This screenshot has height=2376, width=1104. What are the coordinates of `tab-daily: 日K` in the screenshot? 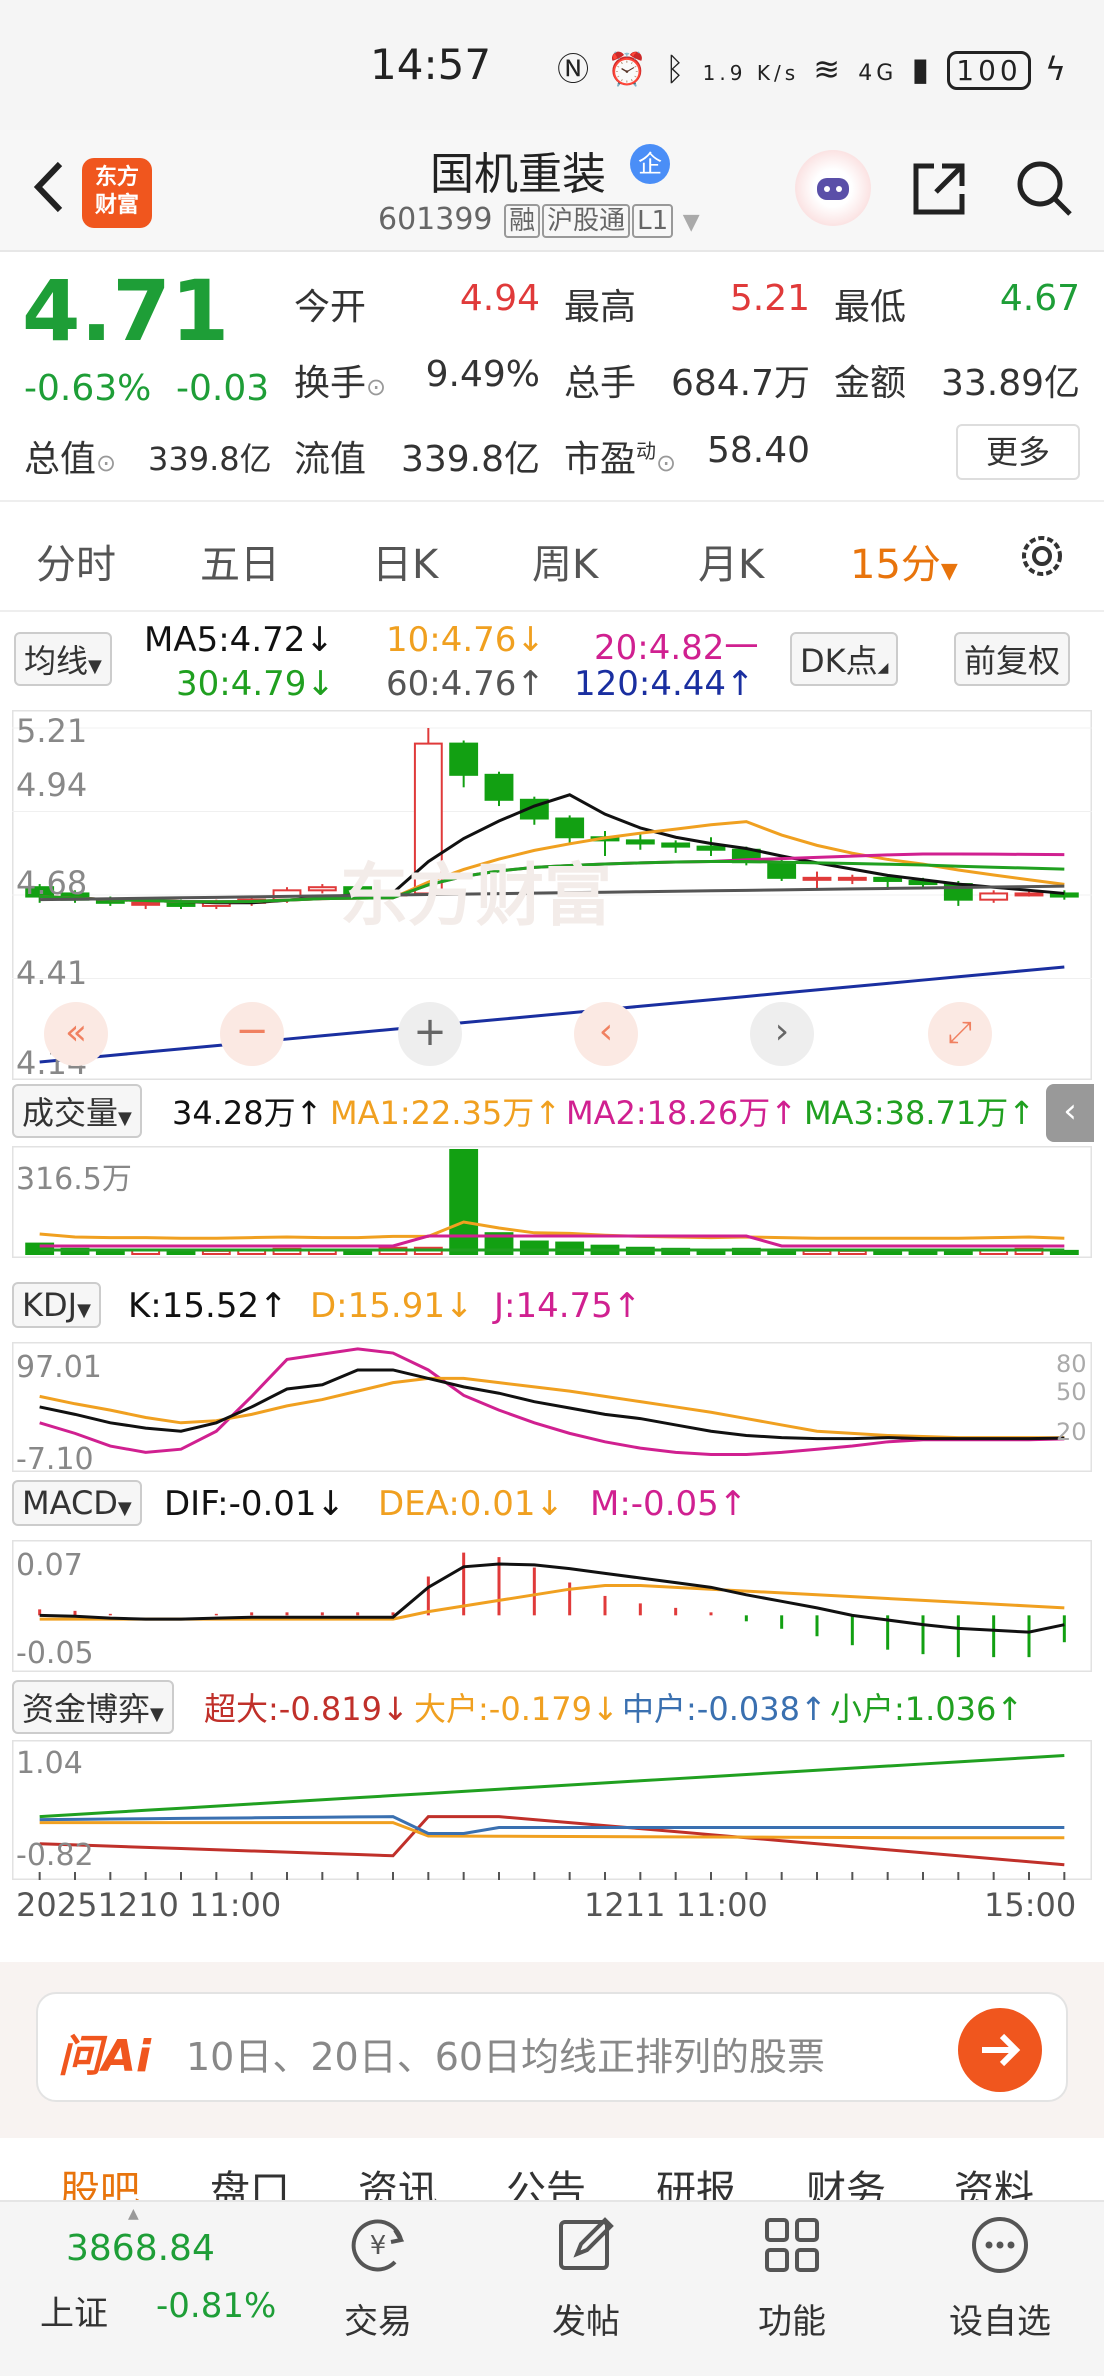 It's located at (405, 561).